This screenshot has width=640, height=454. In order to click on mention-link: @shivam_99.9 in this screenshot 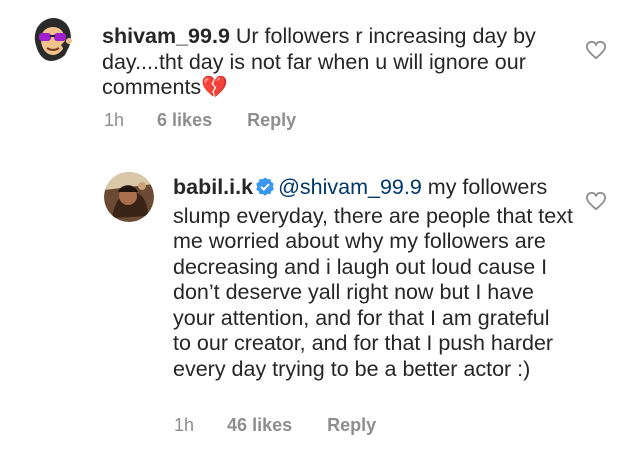, I will do `click(350, 187)`.